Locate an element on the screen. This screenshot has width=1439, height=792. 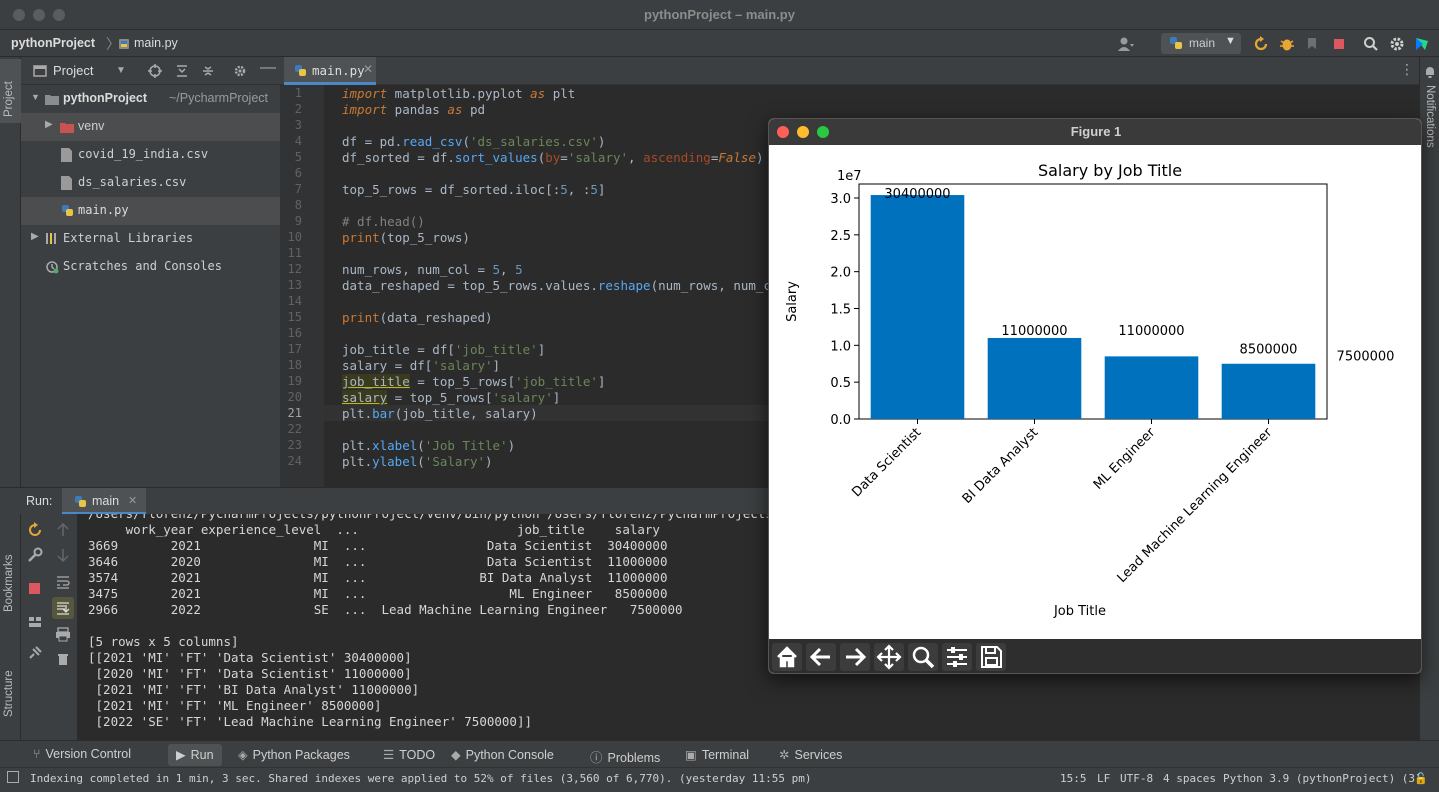
navigation-bar: pythonProject 〉 main.py main ▼ is located at coordinates (719, 43).